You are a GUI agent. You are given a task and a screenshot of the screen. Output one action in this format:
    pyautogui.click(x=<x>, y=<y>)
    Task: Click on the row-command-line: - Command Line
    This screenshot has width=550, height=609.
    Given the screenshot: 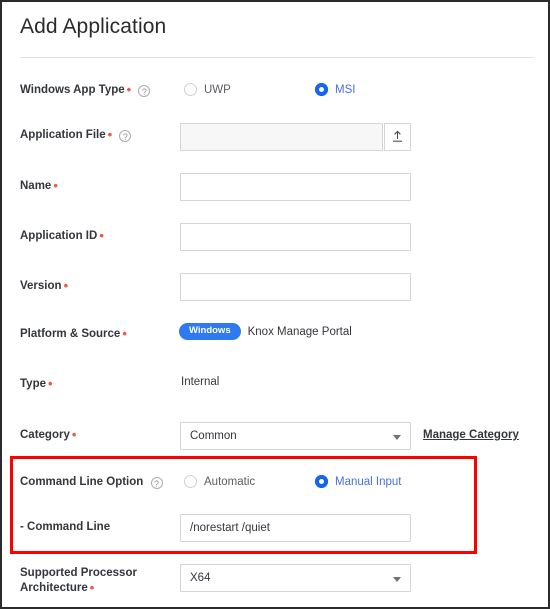 What is the action you would take?
    pyautogui.click(x=275, y=539)
    